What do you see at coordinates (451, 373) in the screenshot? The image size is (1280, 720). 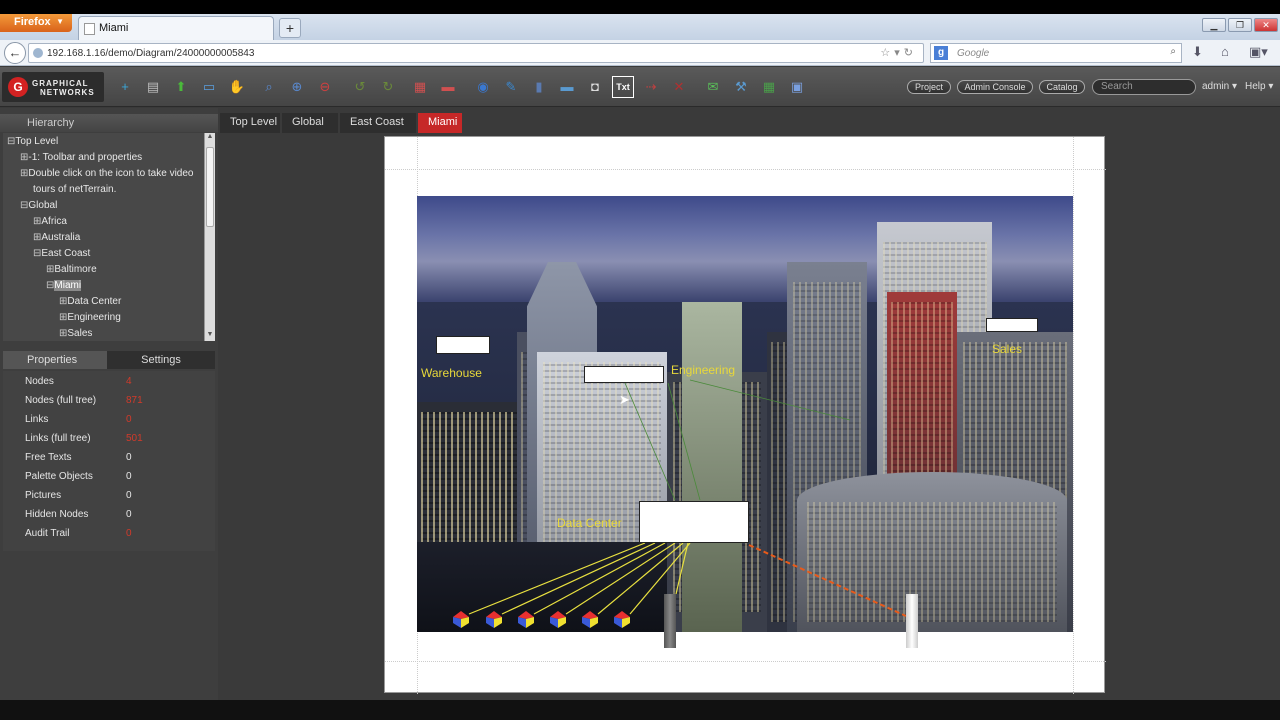 I see `label-warehouse: Warehouse` at bounding box center [451, 373].